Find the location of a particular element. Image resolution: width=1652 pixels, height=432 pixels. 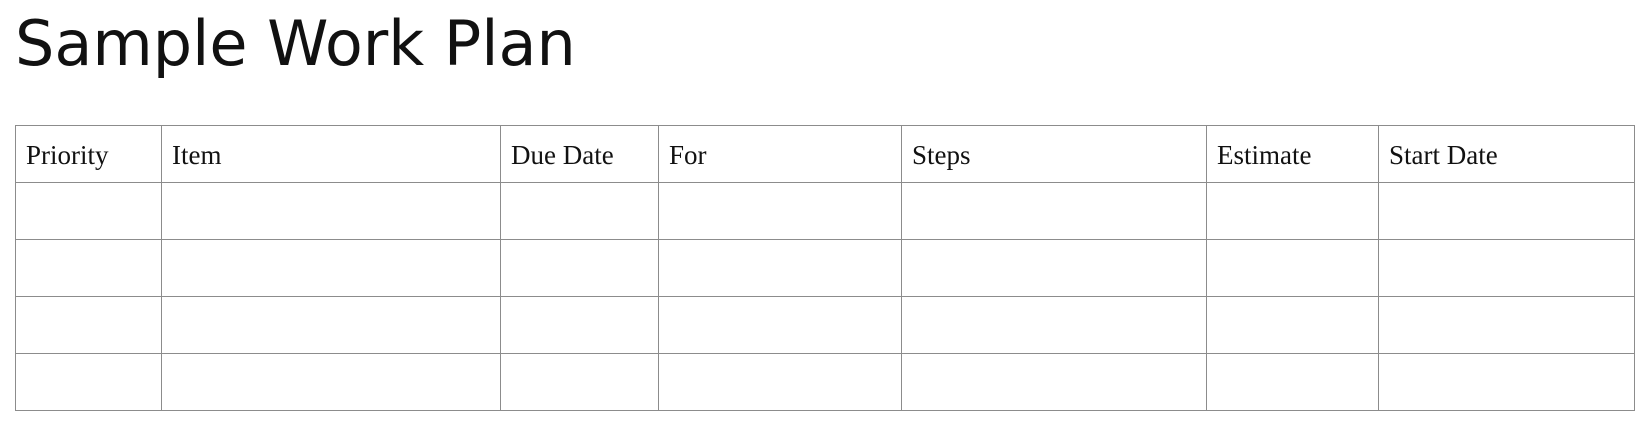

header-priority: Priority is located at coordinates (88, 154).